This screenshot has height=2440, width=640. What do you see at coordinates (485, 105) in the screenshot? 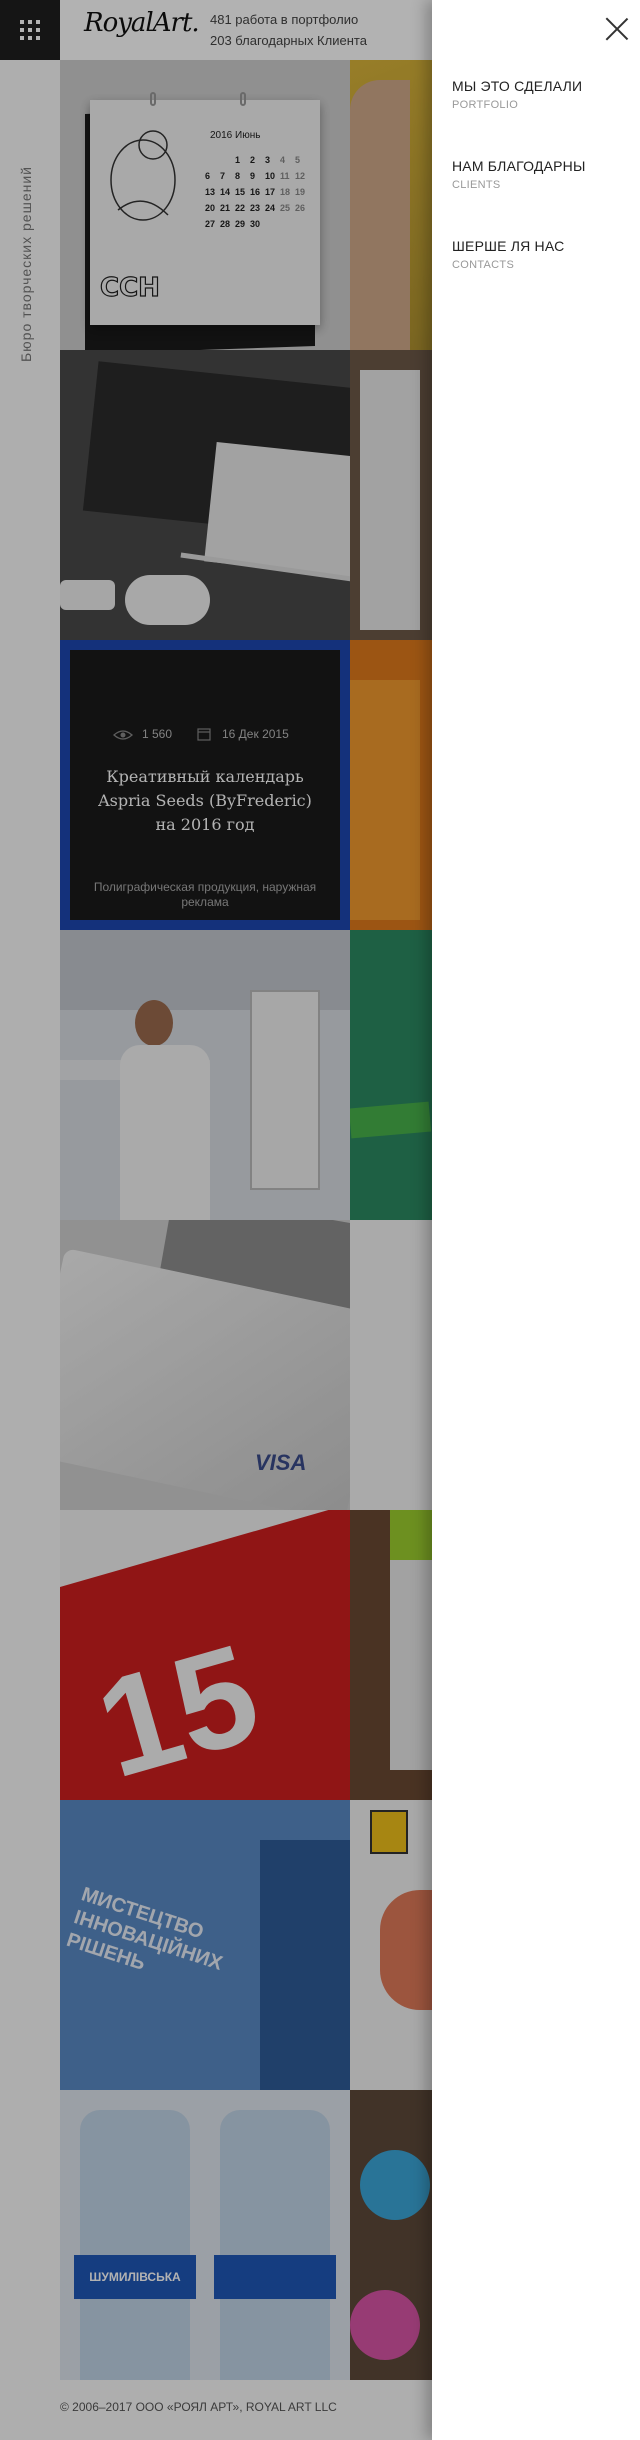
I see `menu-item-sublabel: PORTFOLIO` at bounding box center [485, 105].